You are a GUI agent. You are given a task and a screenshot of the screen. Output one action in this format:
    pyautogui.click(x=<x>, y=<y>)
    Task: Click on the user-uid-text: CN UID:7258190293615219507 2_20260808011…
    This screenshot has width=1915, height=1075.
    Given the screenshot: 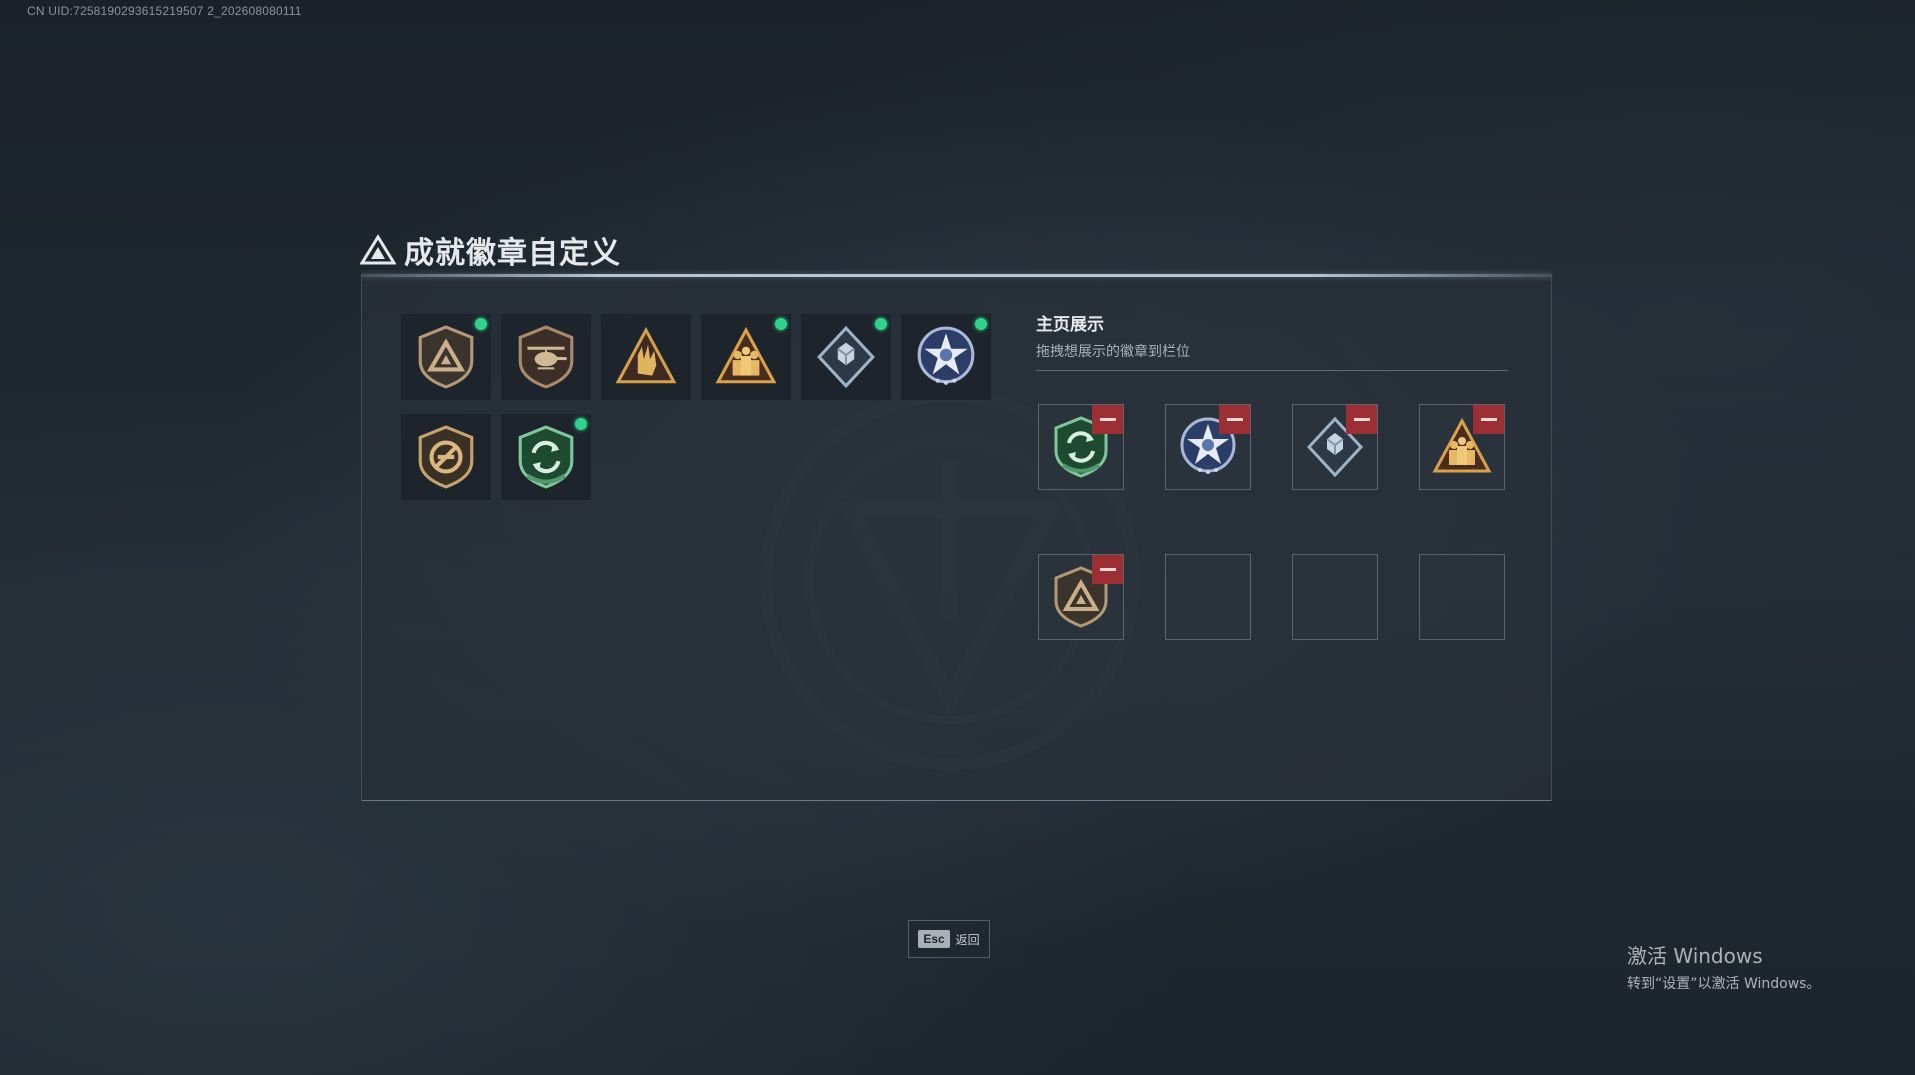 What is the action you would take?
    pyautogui.click(x=164, y=11)
    